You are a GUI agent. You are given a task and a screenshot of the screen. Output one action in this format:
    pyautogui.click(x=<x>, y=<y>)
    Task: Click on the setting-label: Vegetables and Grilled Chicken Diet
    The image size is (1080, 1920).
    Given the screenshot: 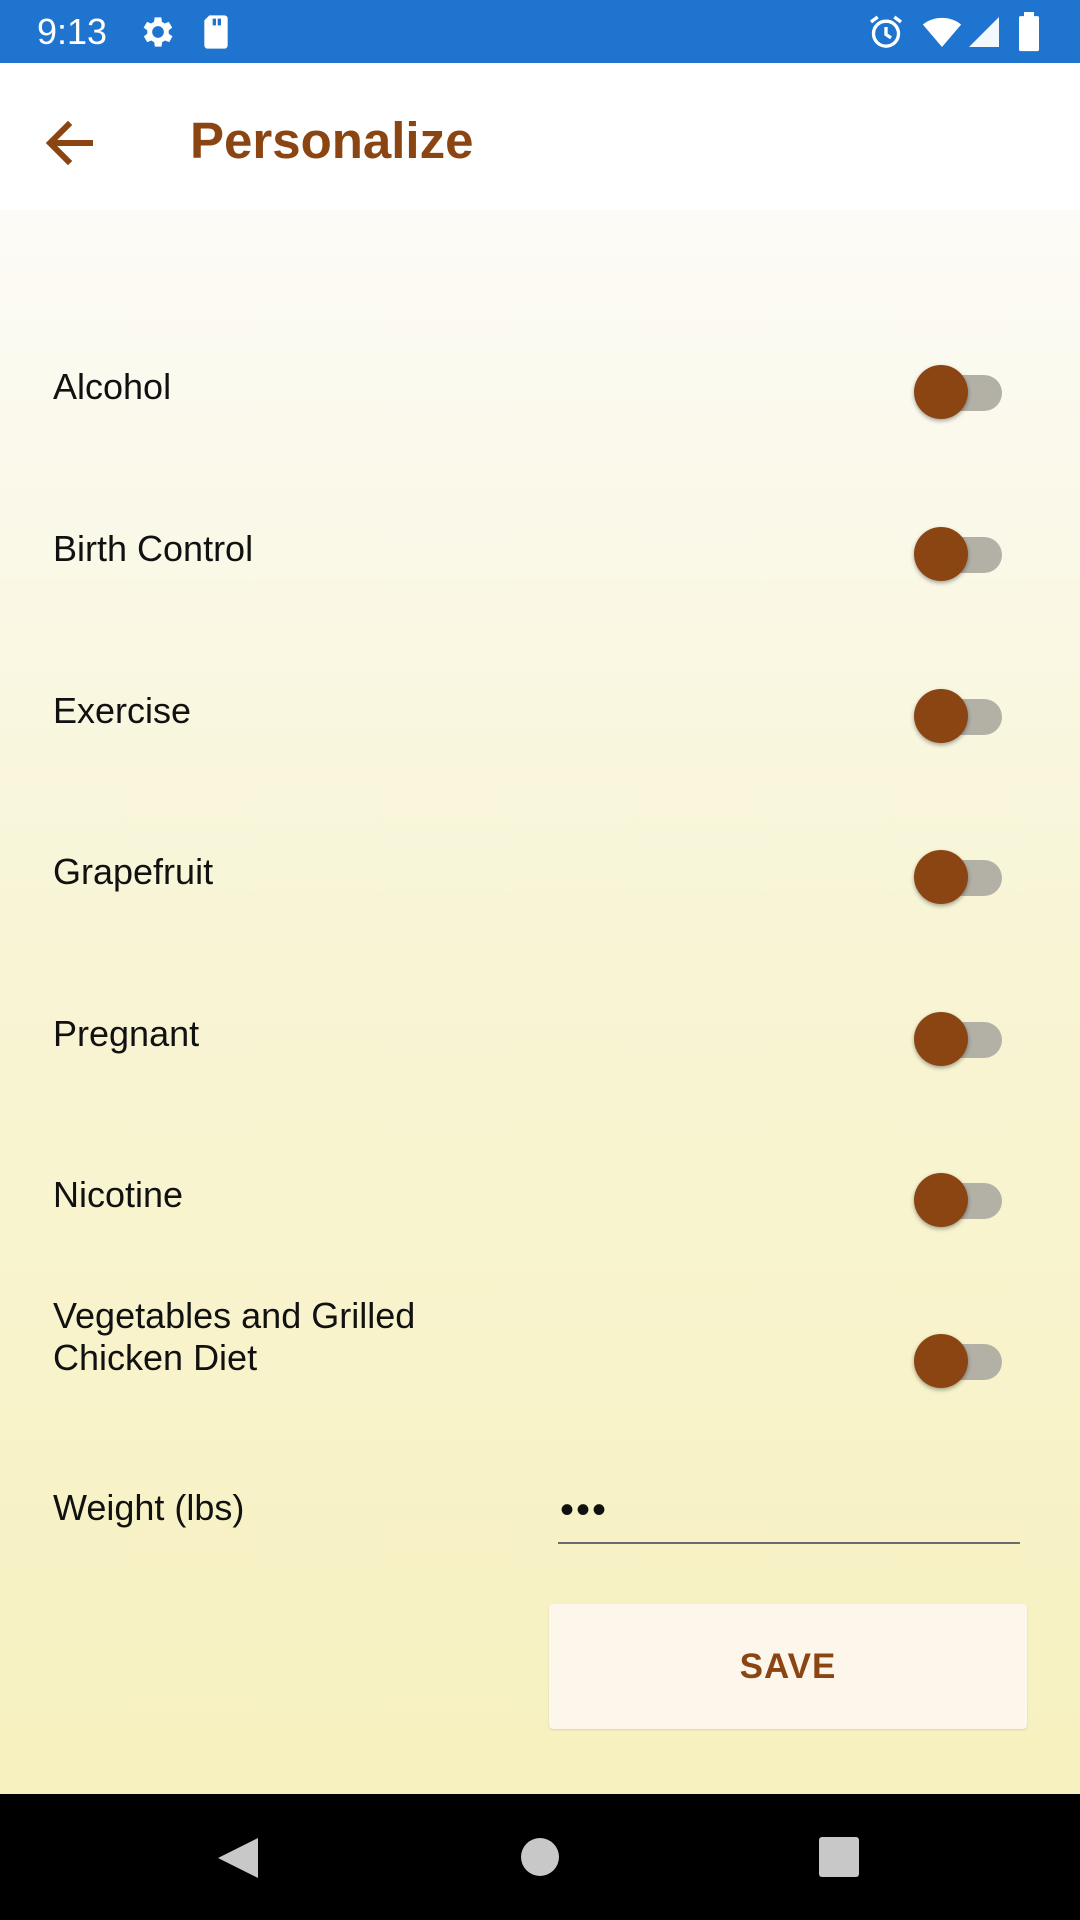 What is the action you would take?
    pyautogui.click(x=234, y=1336)
    